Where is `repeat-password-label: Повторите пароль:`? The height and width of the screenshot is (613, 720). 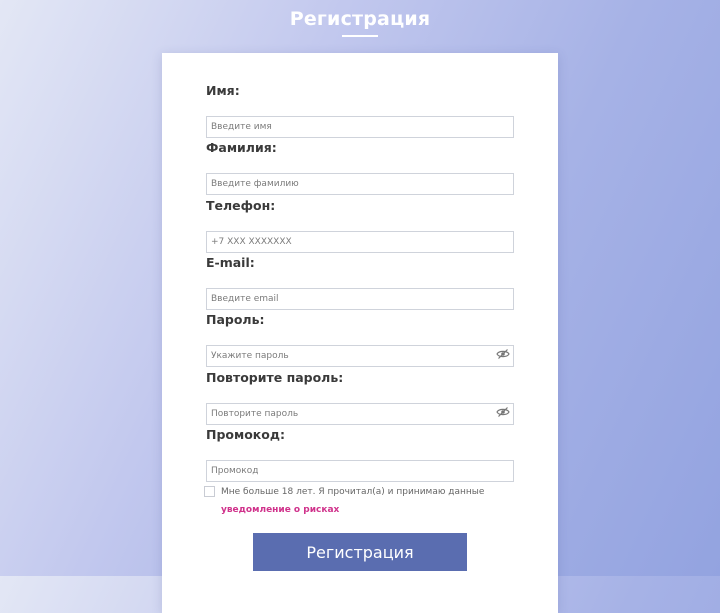
repeat-password-label: Повторите пароль: is located at coordinates (275, 377).